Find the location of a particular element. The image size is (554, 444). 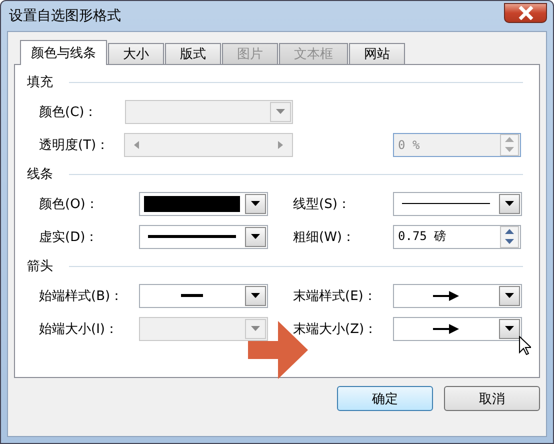

left-arrow-icon is located at coordinates (137, 144).